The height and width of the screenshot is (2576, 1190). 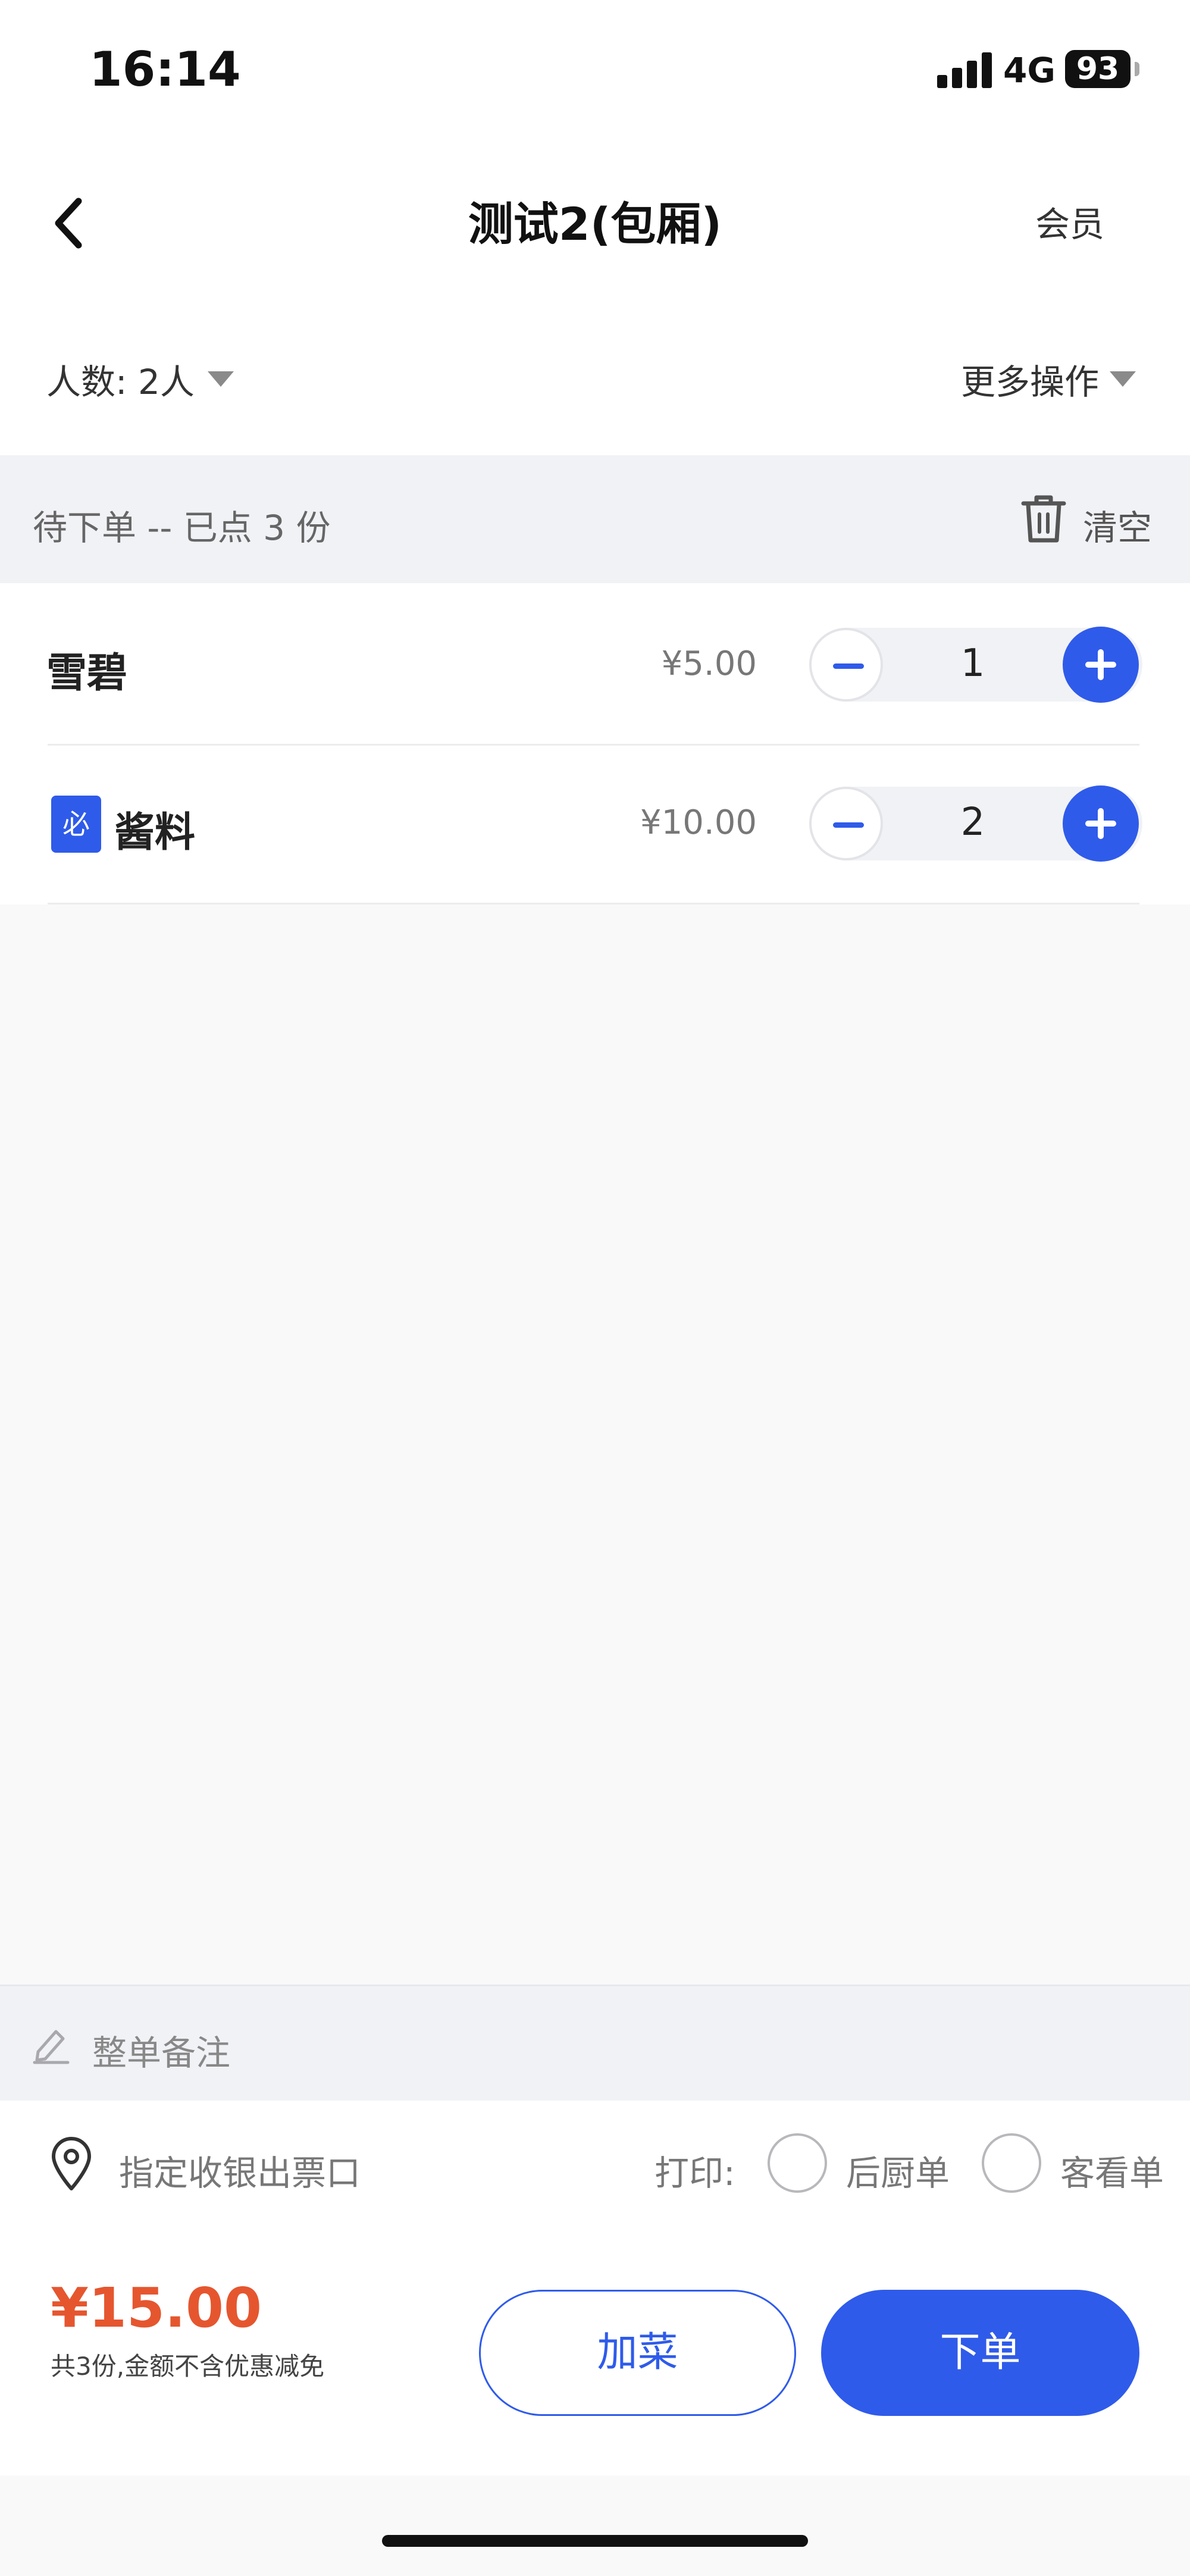 What do you see at coordinates (1011, 2163) in the screenshot?
I see `guest-ticket-radio` at bounding box center [1011, 2163].